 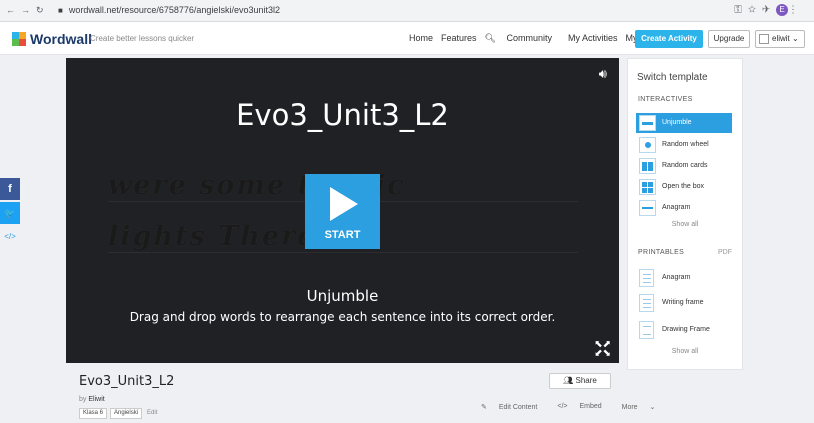 What do you see at coordinates (127, 381) in the screenshot?
I see `resource-title: Evo3_Unit3_L2` at bounding box center [127, 381].